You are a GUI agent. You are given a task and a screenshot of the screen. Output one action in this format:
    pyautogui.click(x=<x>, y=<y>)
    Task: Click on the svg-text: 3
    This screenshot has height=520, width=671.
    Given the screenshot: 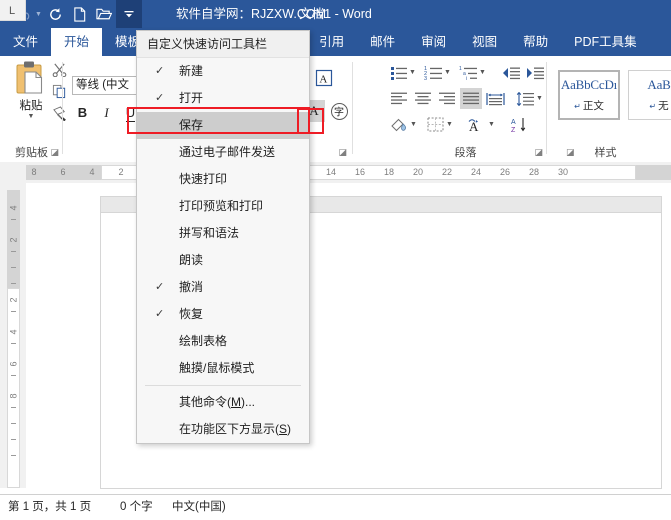 What is the action you would take?
    pyautogui.click(x=425, y=78)
    